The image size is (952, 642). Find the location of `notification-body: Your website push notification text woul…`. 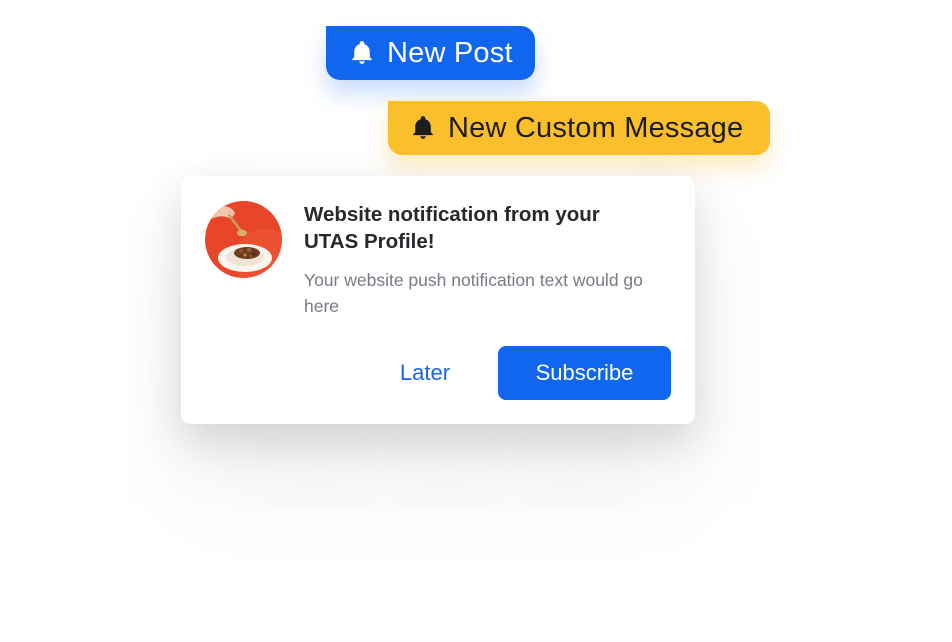

notification-body: Your website push notification text woul… is located at coordinates (473, 293).